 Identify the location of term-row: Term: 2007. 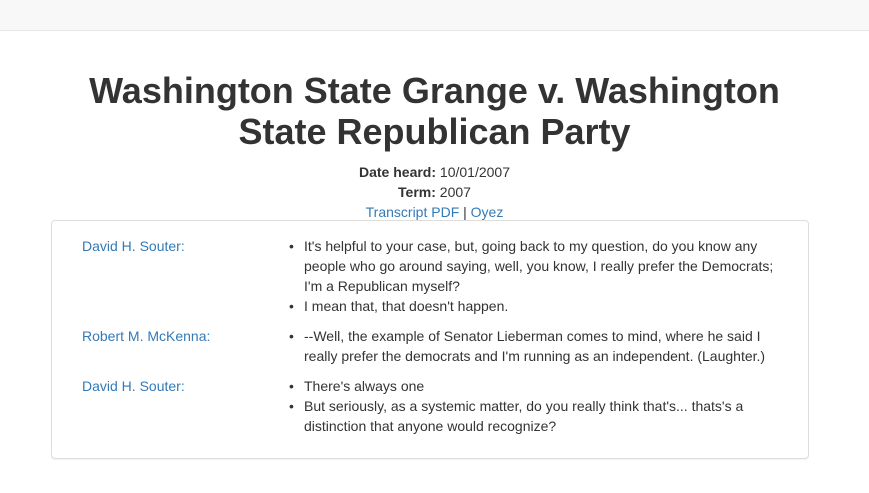
(434, 192).